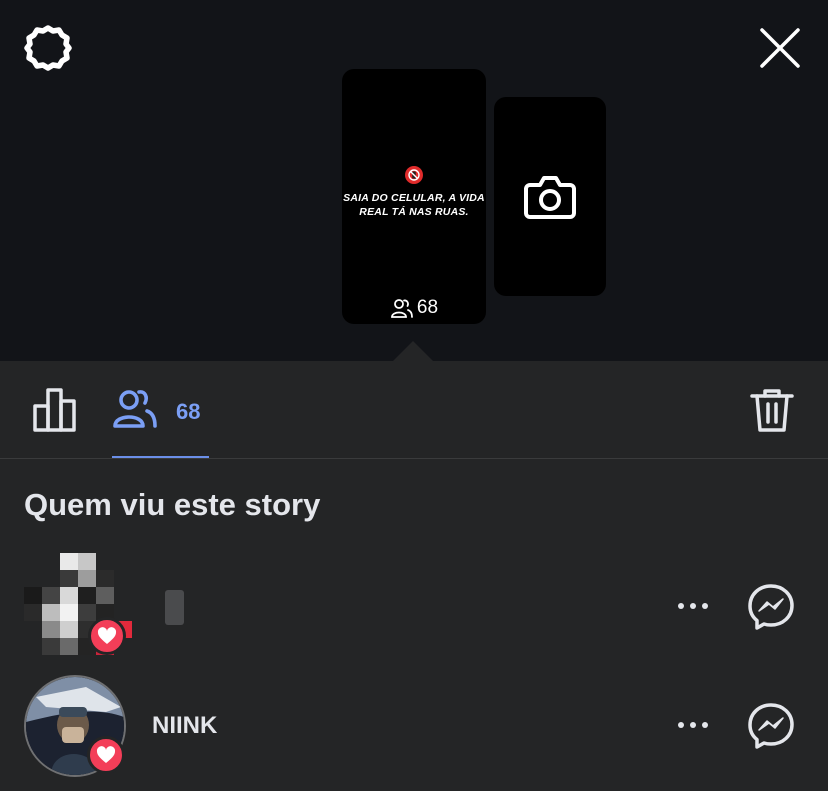 The width and height of the screenshot is (828, 791). I want to click on close-button, so click(780, 48).